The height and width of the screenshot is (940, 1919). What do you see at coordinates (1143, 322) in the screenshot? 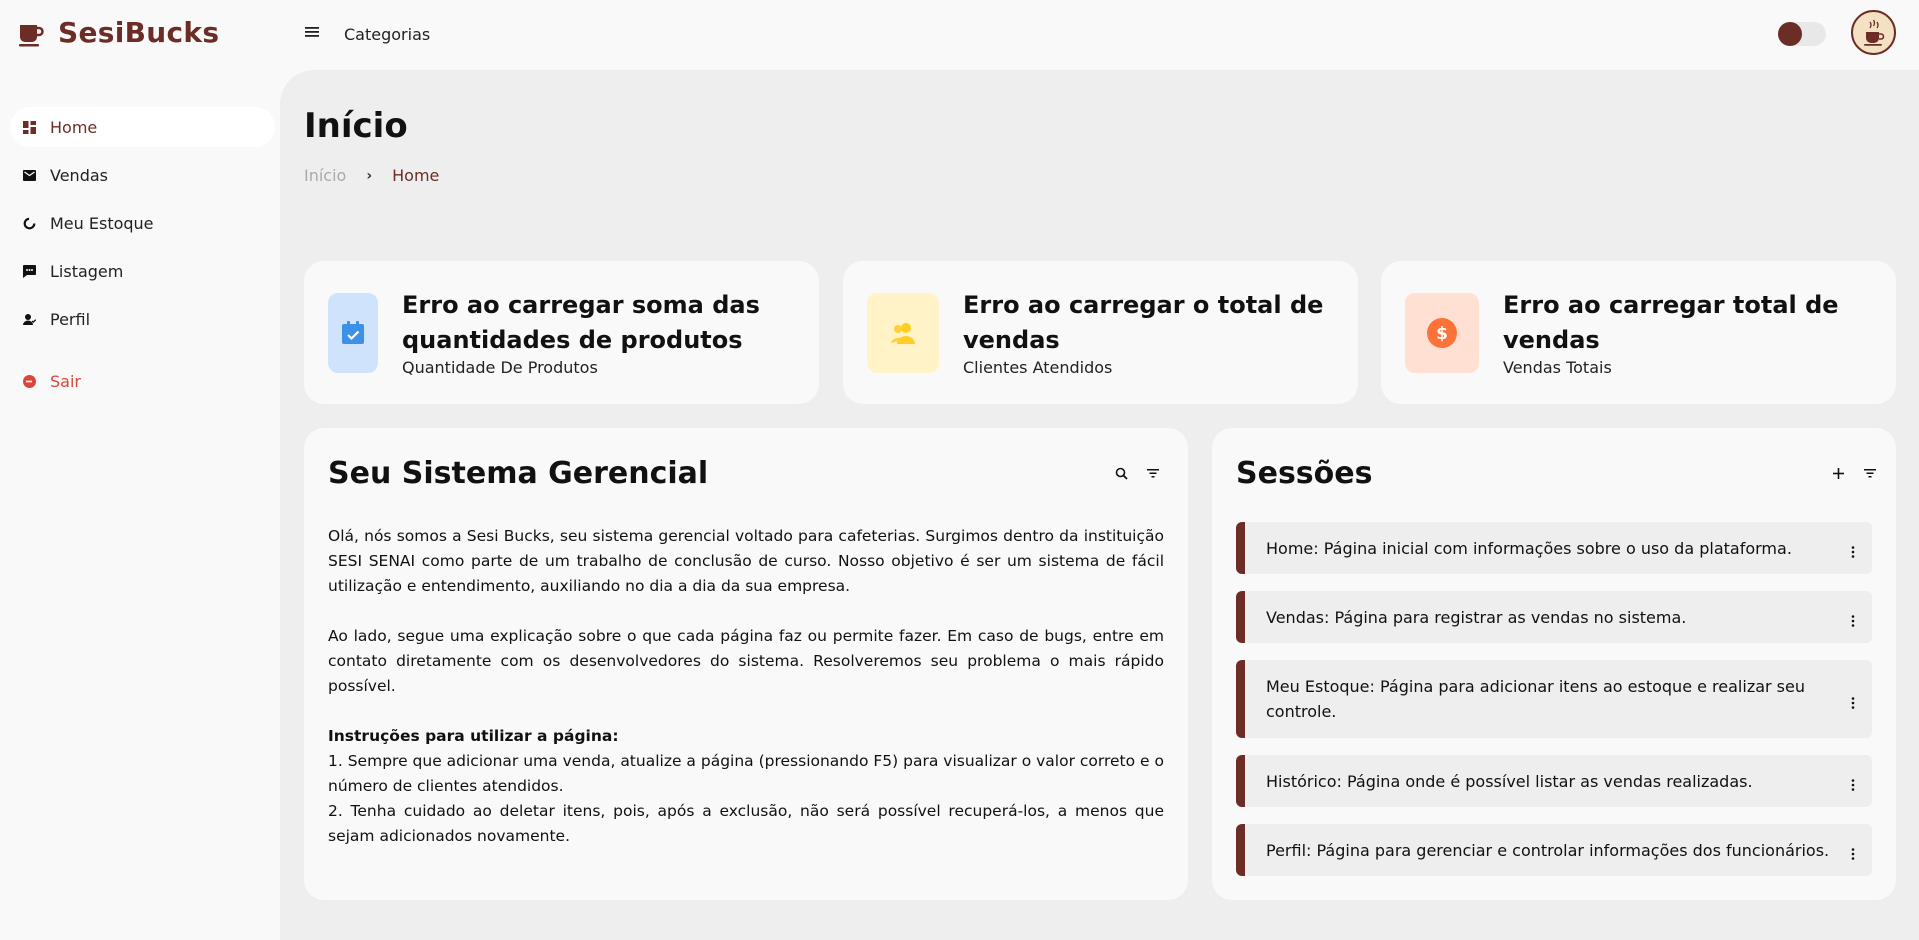
I see `stat-value: Erro ao carregar o total de vendas` at bounding box center [1143, 322].